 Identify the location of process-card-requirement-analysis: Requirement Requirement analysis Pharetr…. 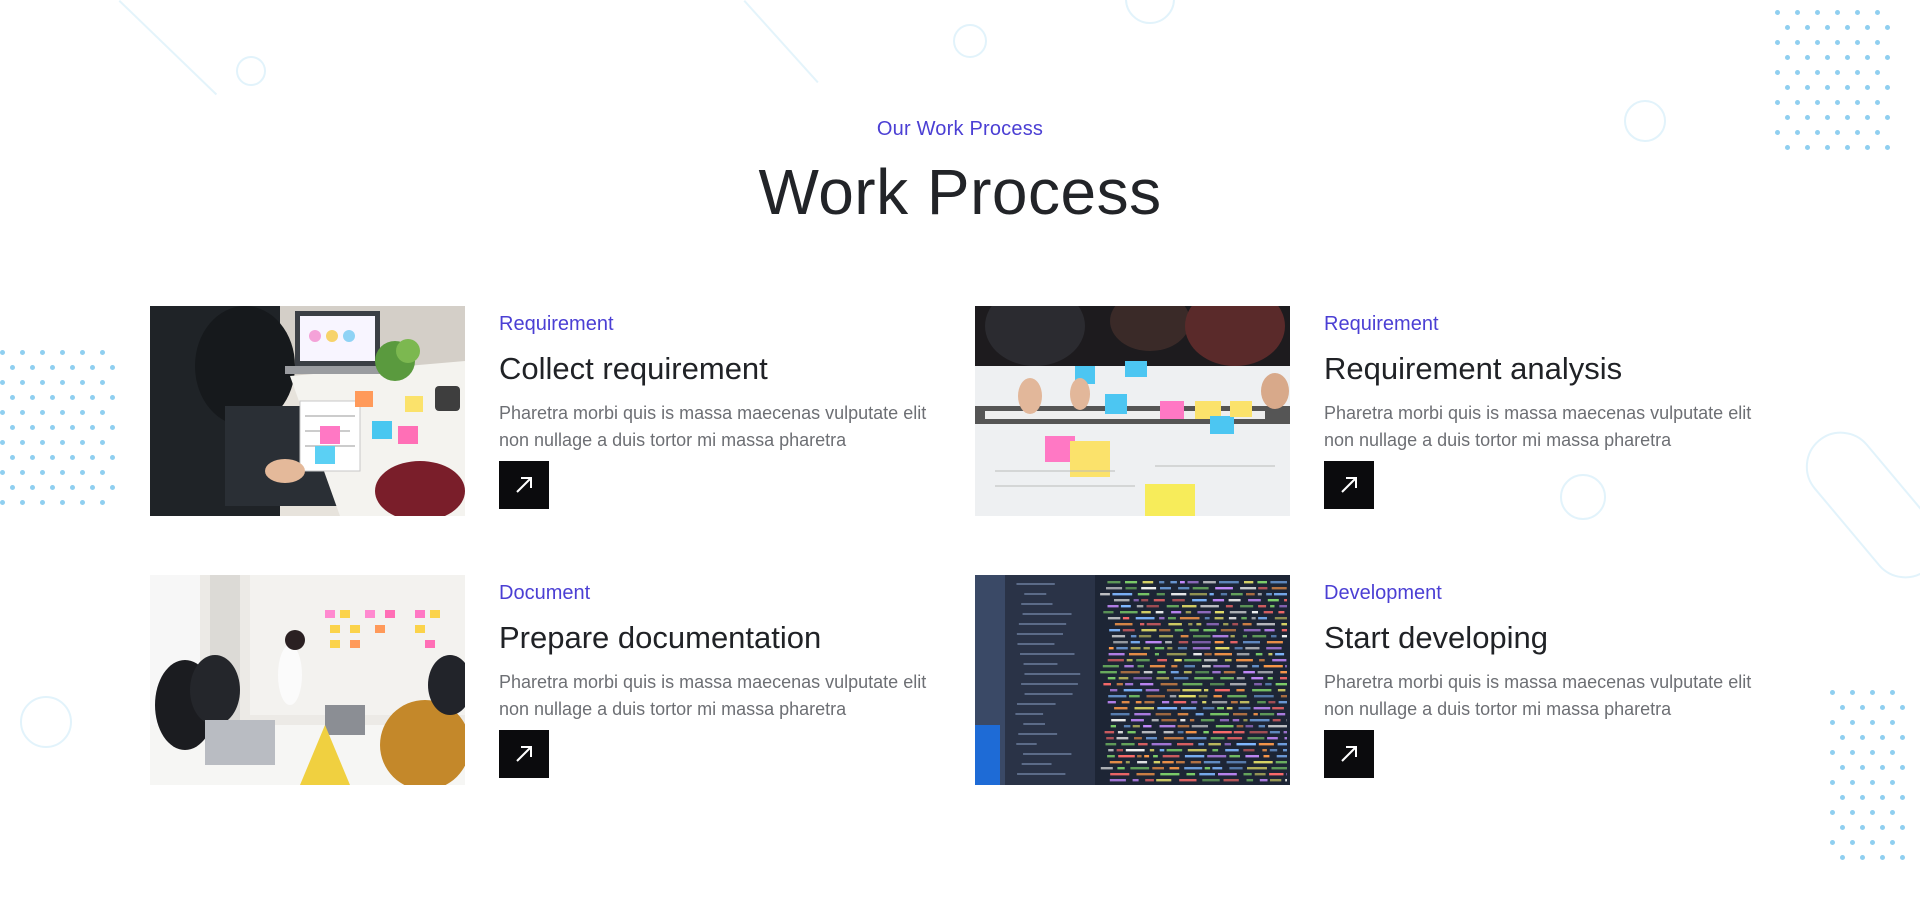
(1375, 411).